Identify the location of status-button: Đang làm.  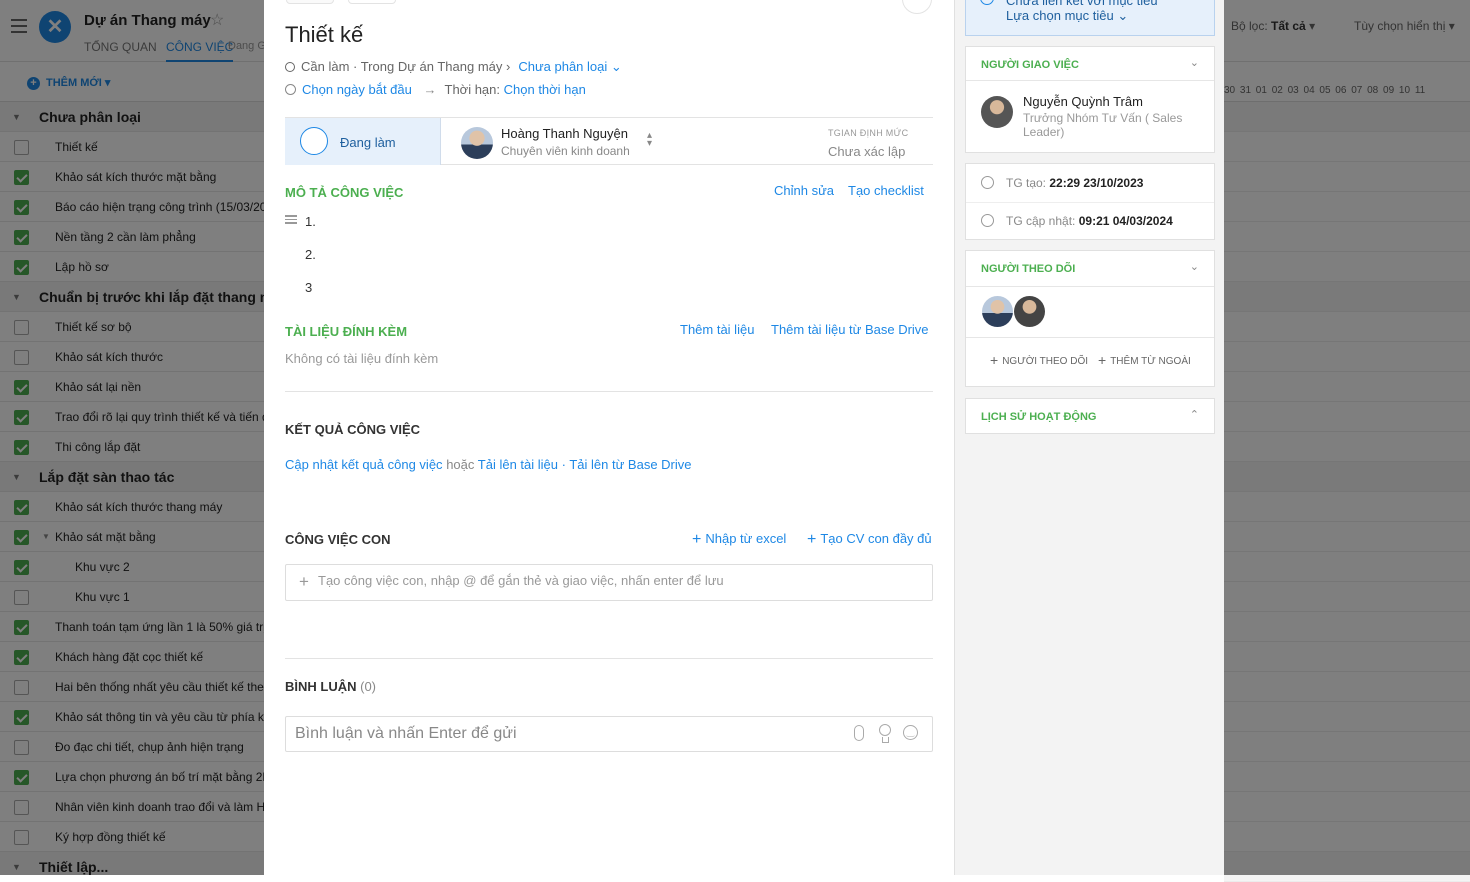
(363, 141).